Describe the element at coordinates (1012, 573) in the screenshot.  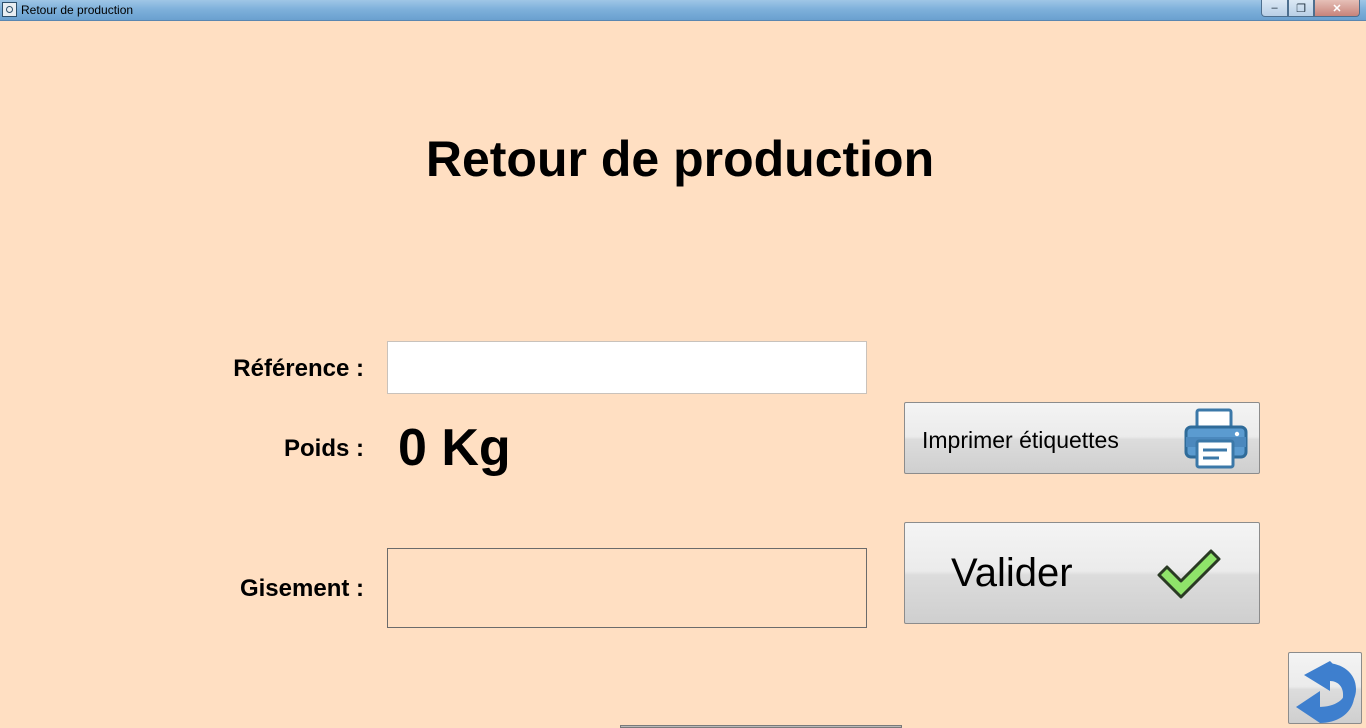
I see `valider-label: Valider` at that location.